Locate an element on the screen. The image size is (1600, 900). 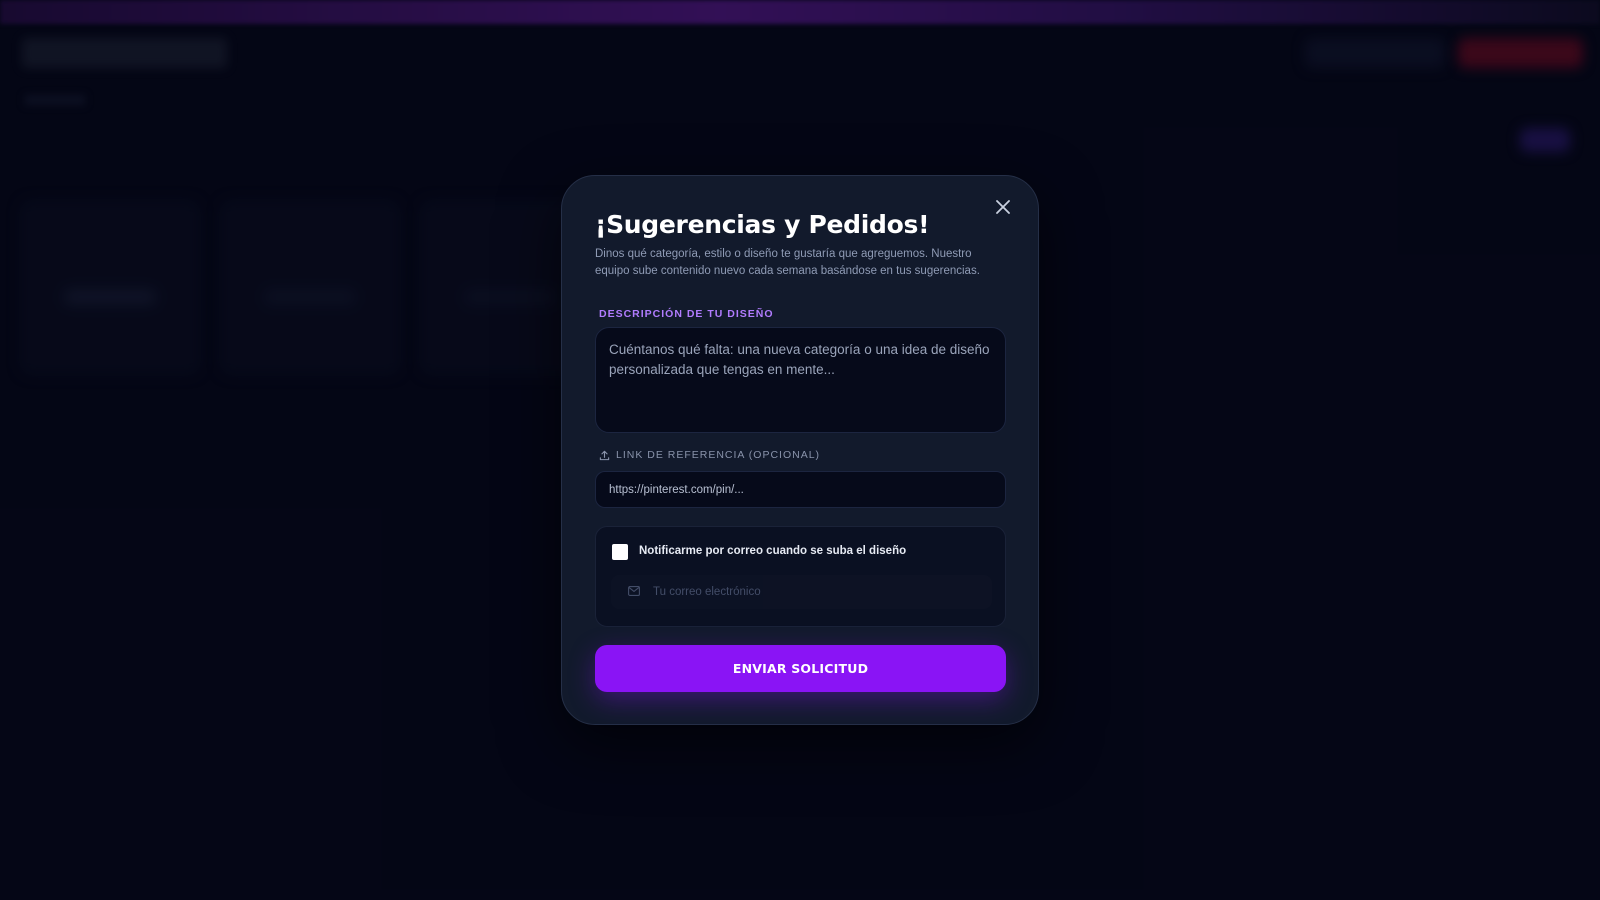
close-button is located at coordinates (1003, 207).